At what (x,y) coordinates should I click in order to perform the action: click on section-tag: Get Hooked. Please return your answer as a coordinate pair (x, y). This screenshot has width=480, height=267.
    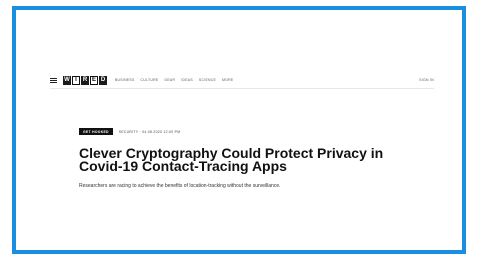
    Looking at the image, I should click on (96, 131).